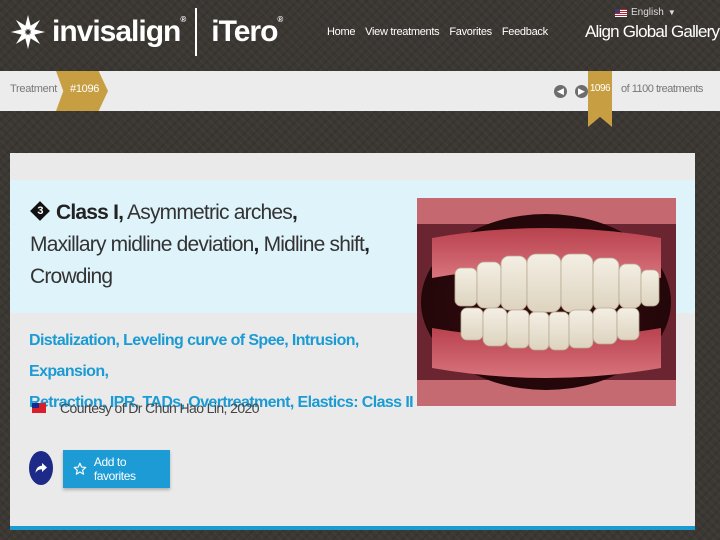 The height and width of the screenshot is (540, 720). I want to click on nav-view-treatments: View treatments, so click(402, 32).